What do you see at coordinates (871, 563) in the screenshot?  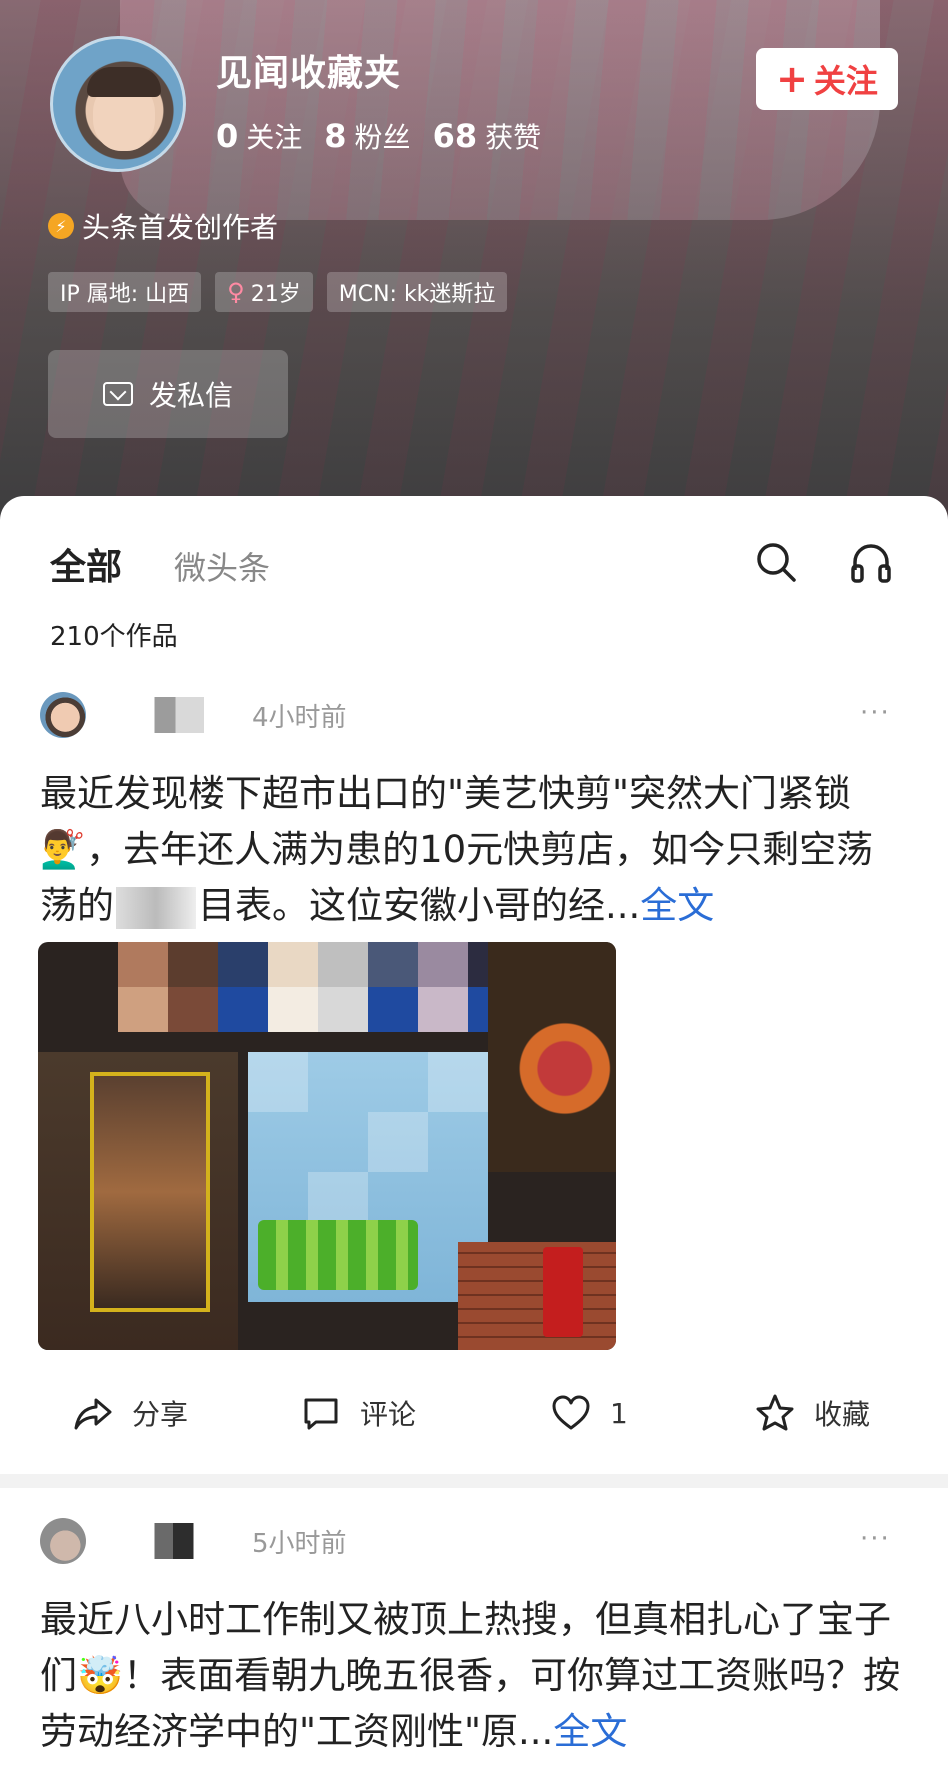 I see `headphones-icon` at bounding box center [871, 563].